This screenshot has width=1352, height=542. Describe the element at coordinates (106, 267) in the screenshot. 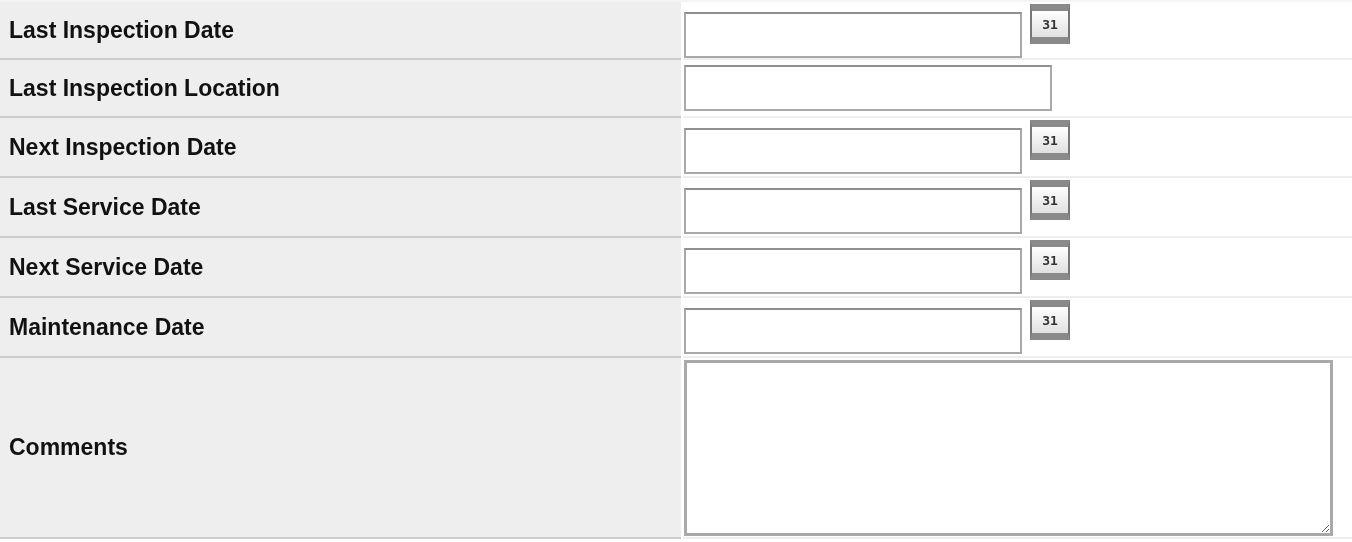

I see `field-label: Next Service Date` at that location.